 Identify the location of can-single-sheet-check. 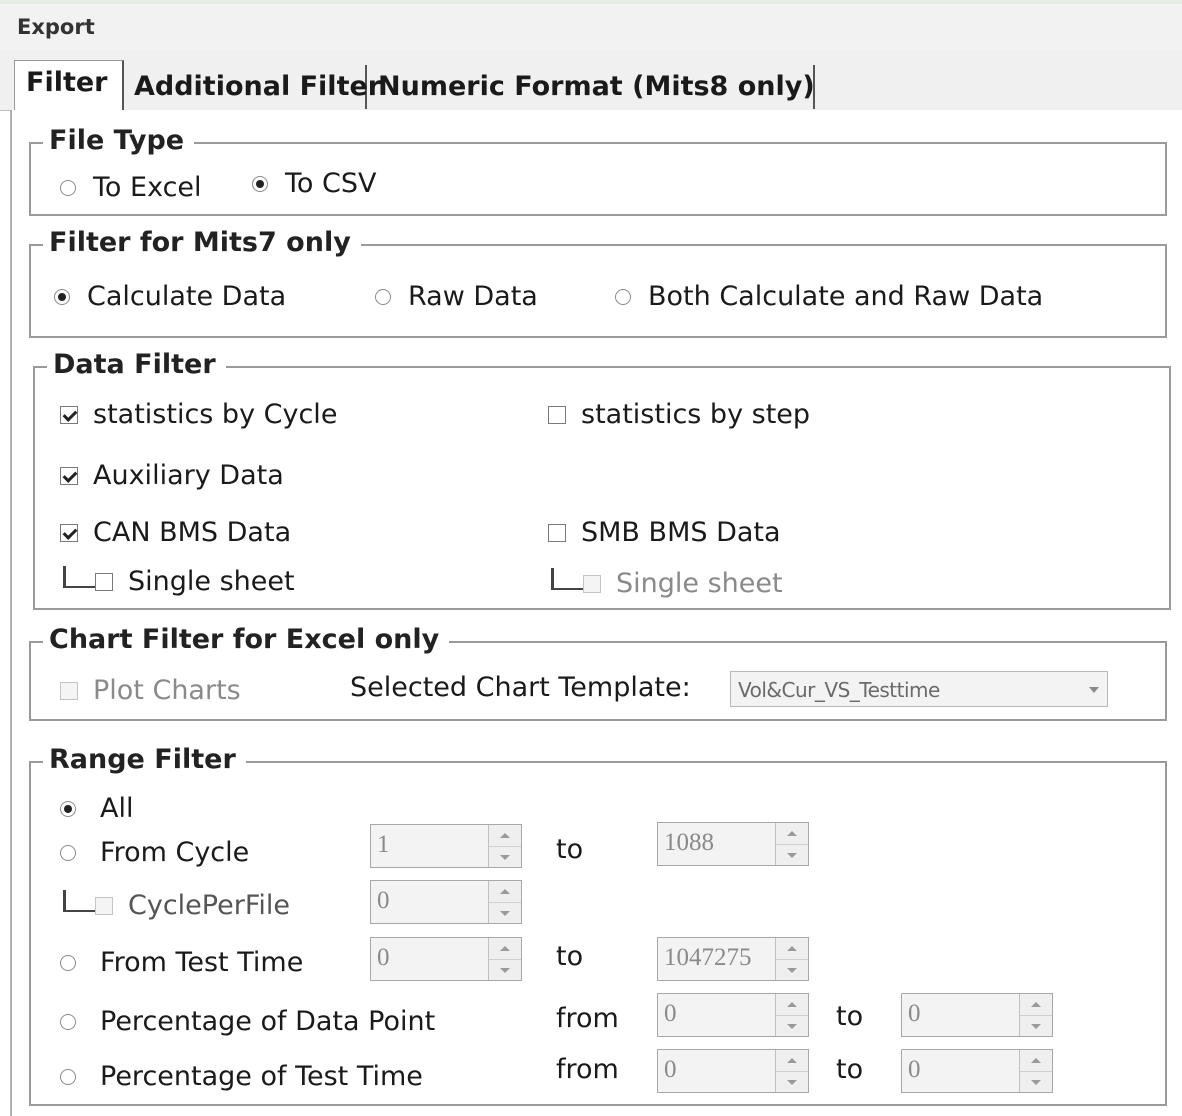
(104, 581).